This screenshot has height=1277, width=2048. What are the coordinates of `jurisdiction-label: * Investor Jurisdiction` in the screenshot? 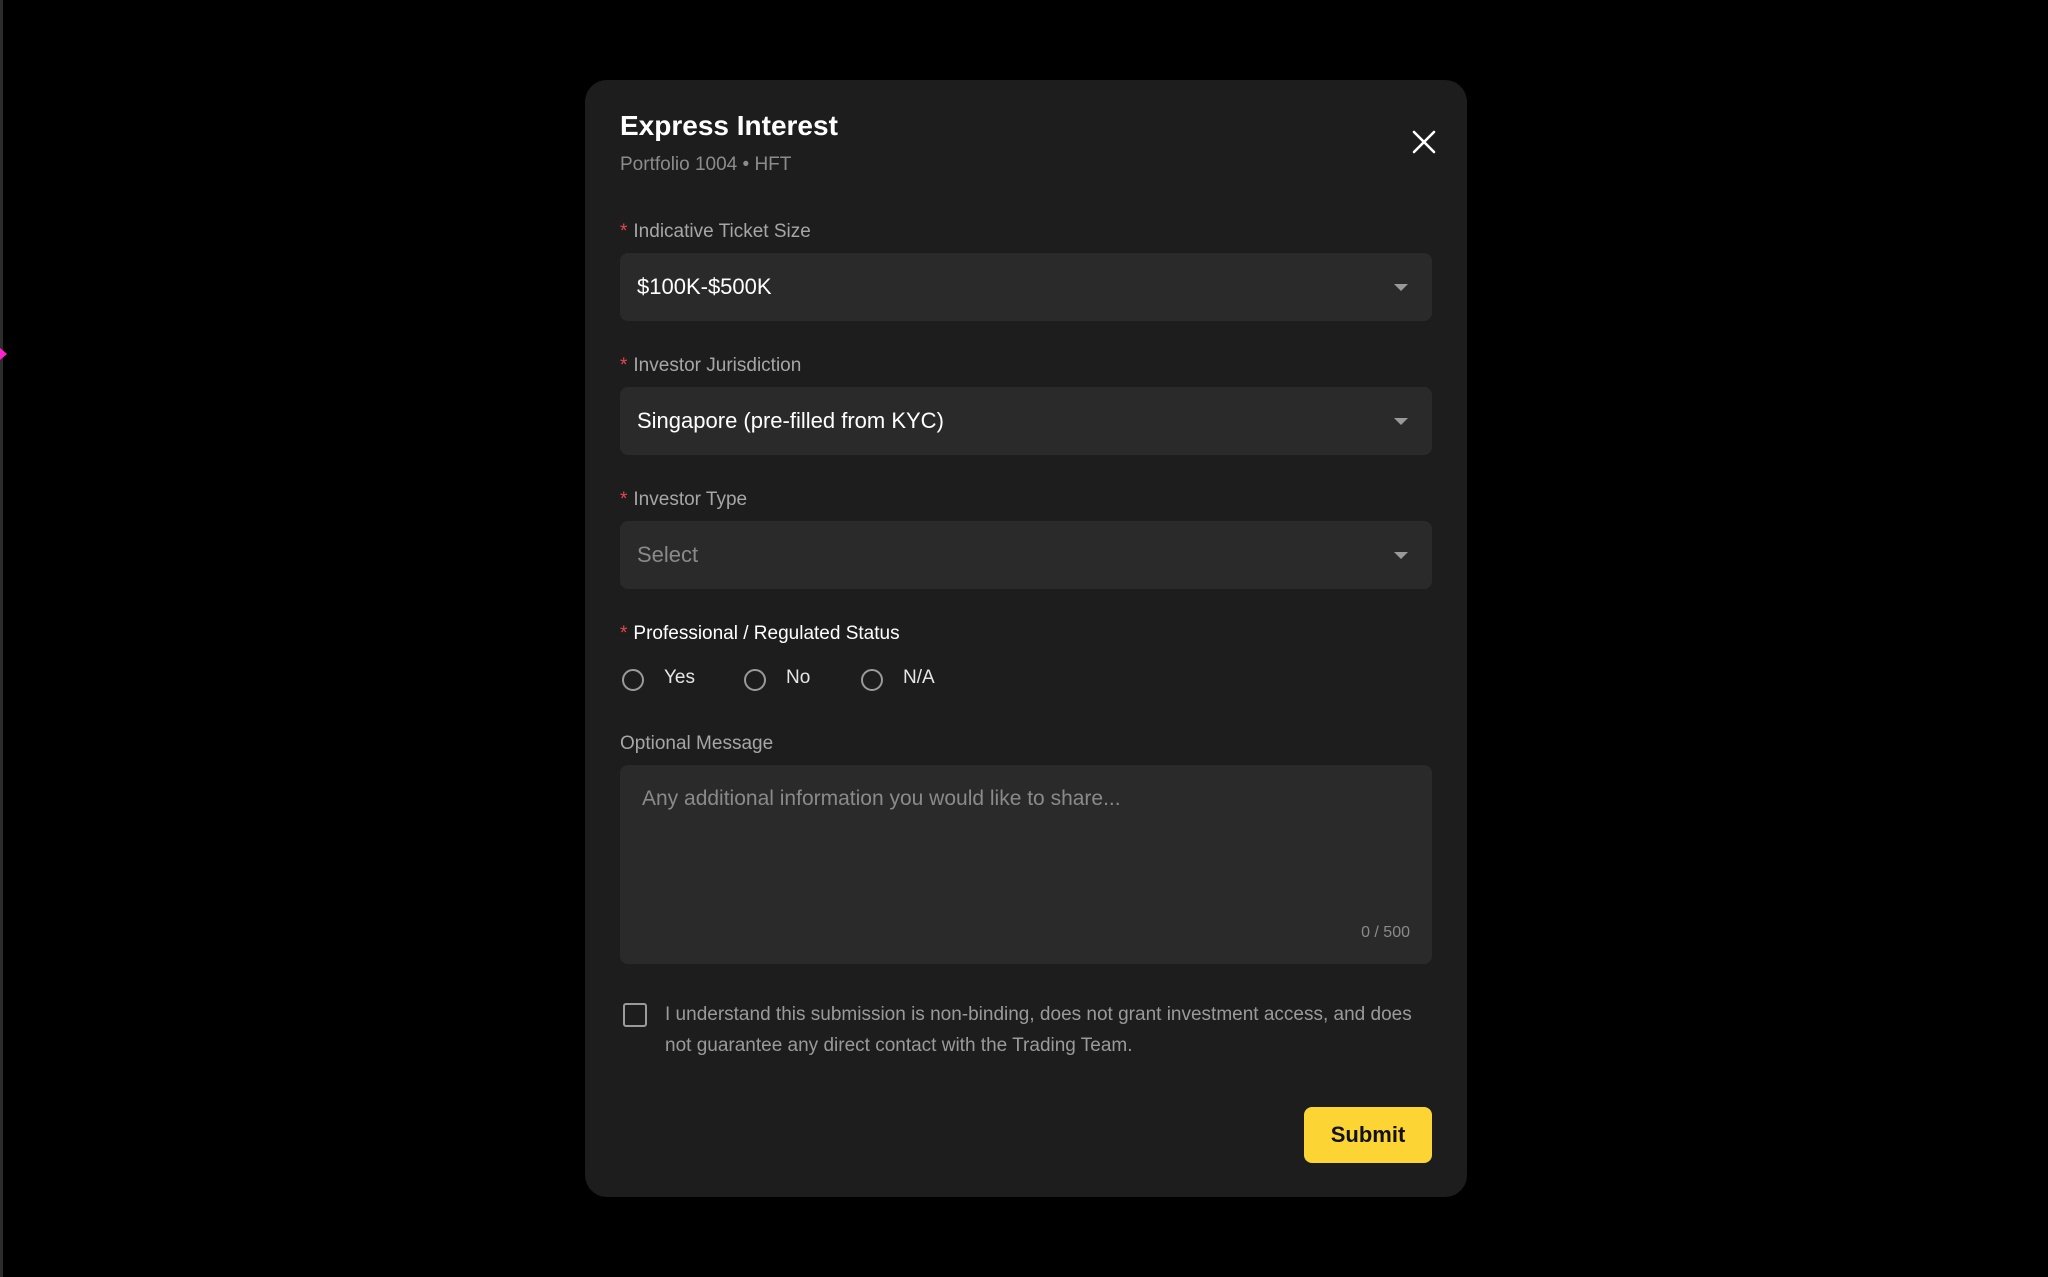 It's located at (710, 366).